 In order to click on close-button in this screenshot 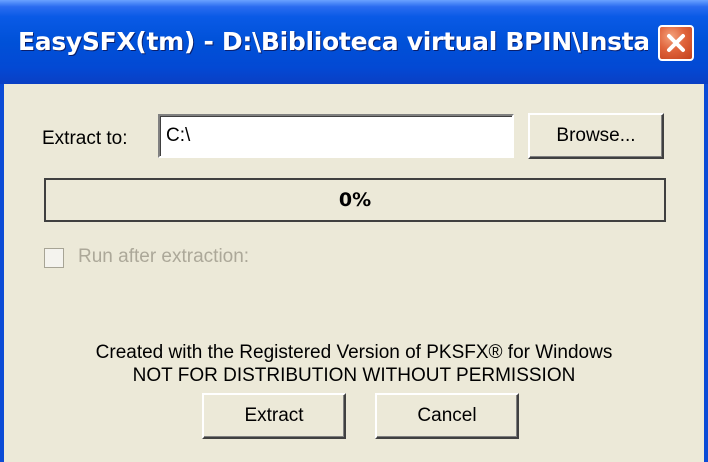, I will do `click(676, 43)`.